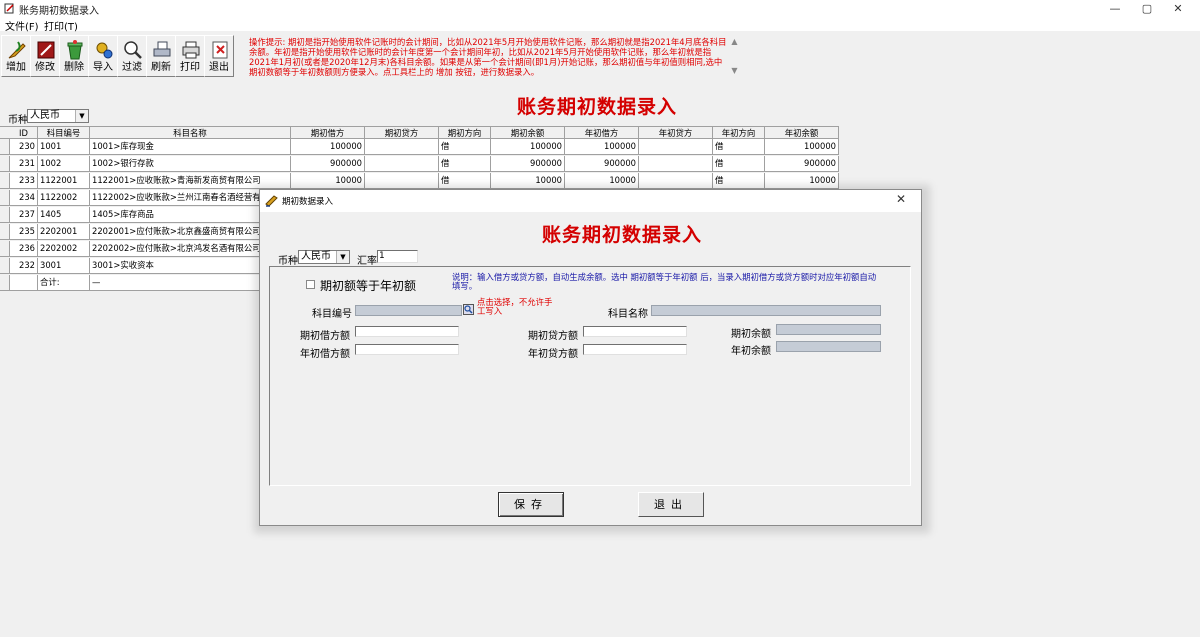  Describe the element at coordinates (64, 132) in the screenshot. I see `column-header: 科目编号` at that location.